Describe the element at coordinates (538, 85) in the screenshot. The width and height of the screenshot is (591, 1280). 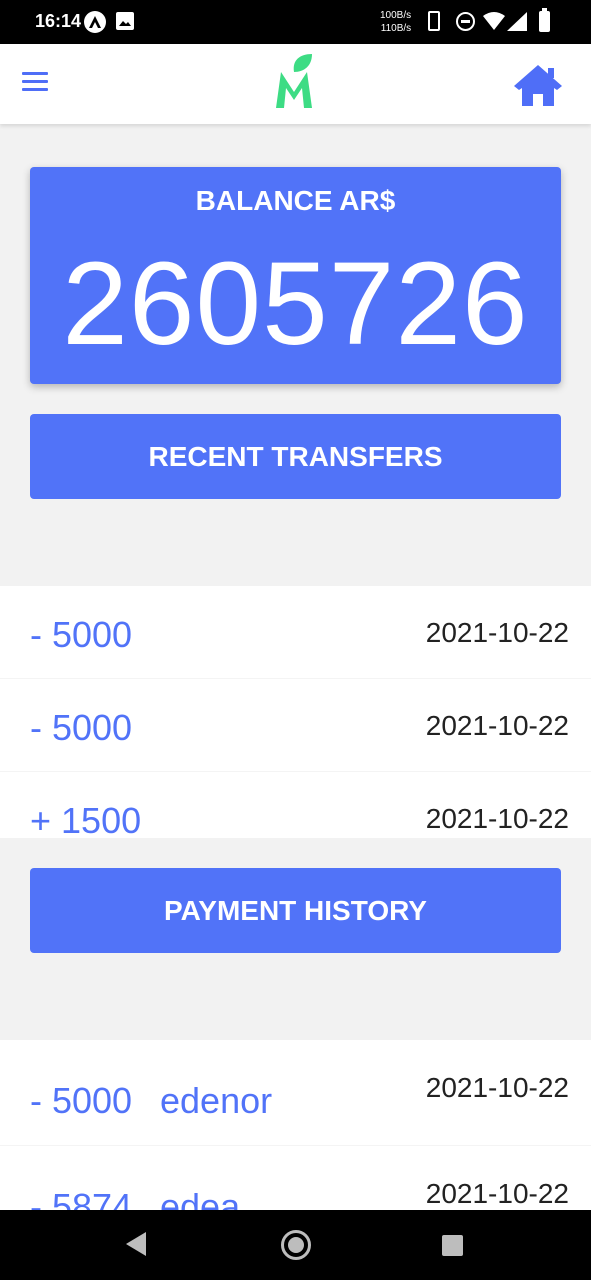
I see `home-icon` at that location.